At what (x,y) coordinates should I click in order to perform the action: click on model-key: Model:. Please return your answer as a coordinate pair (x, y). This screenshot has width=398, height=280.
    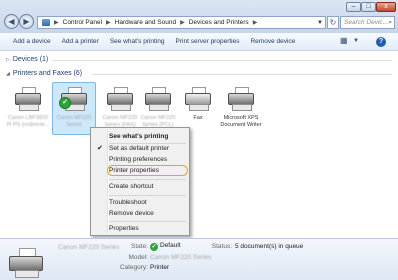
    Looking at the image, I should click on (138, 257).